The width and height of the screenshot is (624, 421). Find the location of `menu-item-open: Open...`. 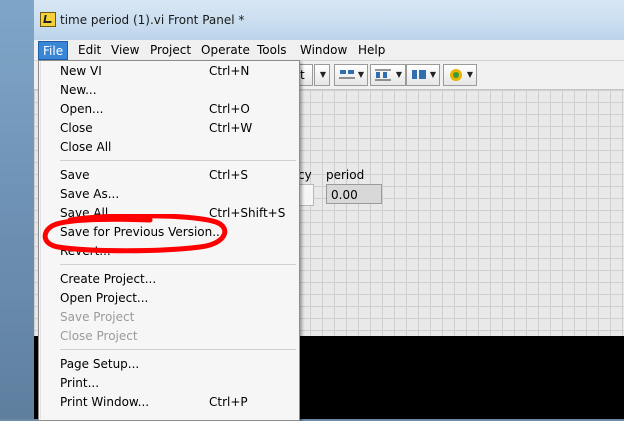

menu-item-open: Open... is located at coordinates (82, 109).